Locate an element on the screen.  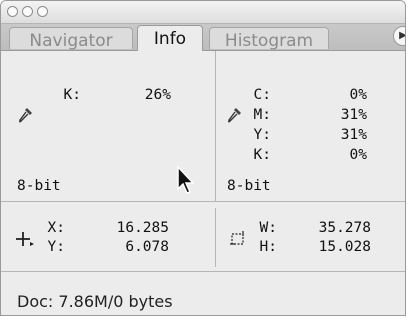
panel-menu-button: ▶ is located at coordinates (399, 36).